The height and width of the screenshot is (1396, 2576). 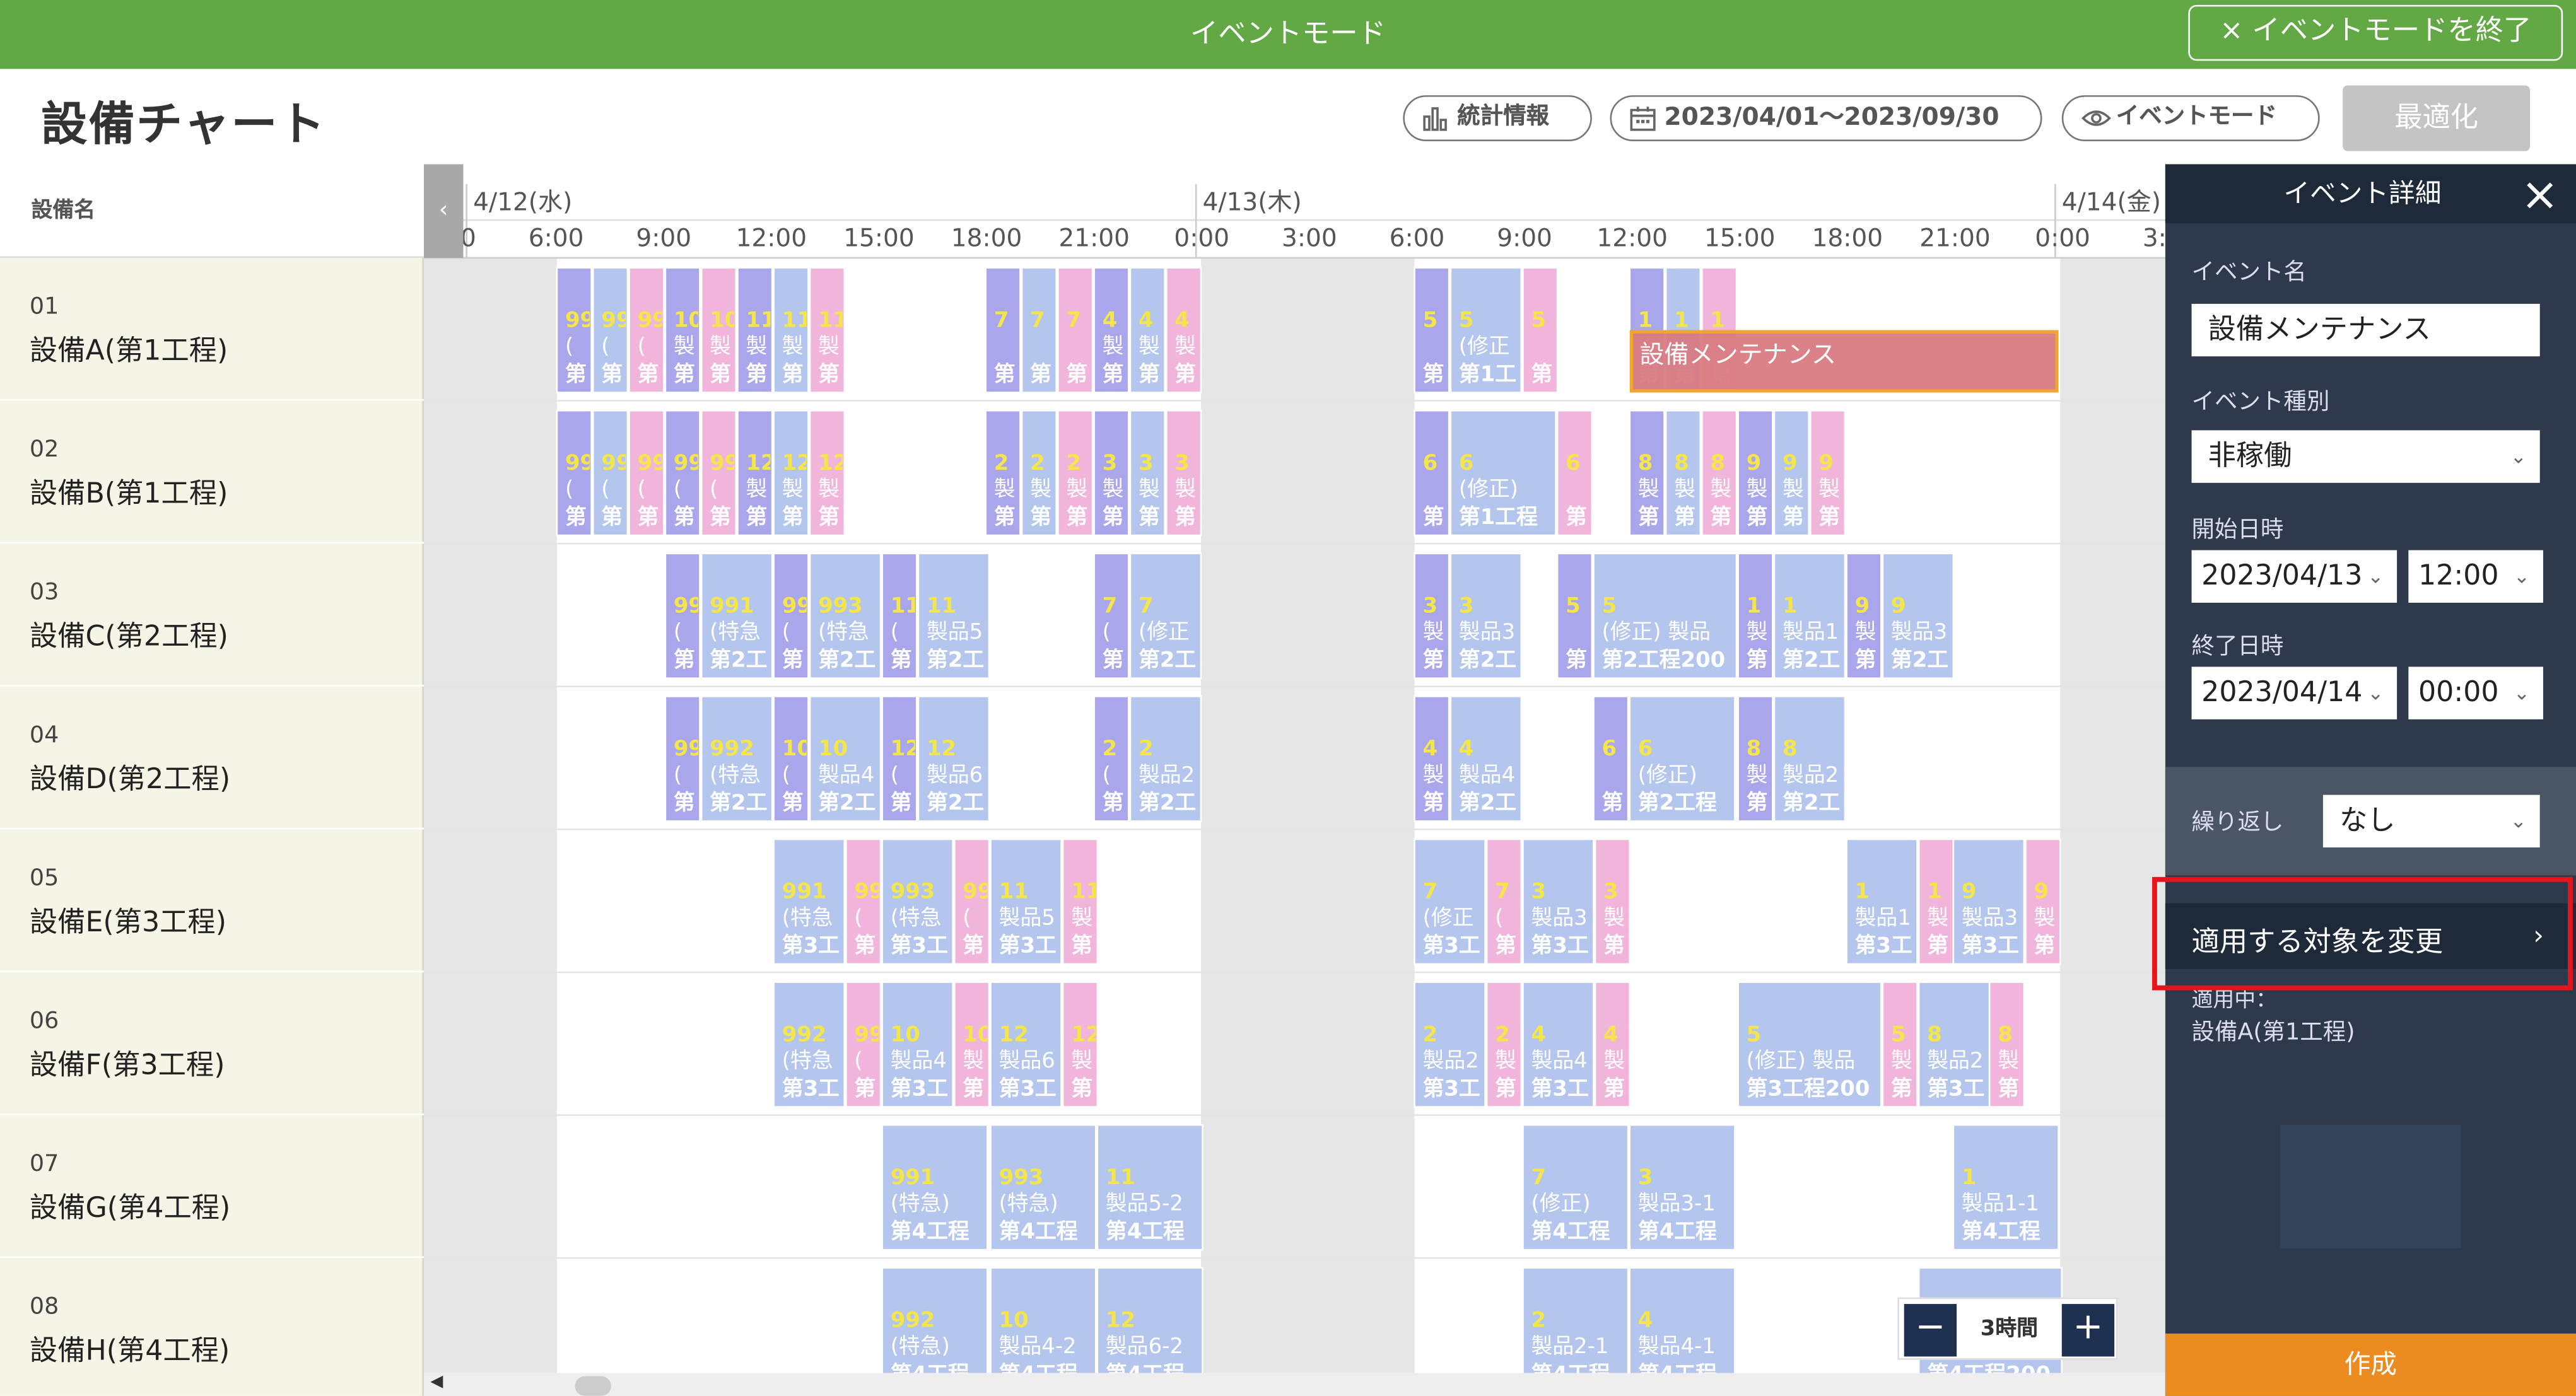 I want to click on task-number: 12, so click(x=941, y=748).